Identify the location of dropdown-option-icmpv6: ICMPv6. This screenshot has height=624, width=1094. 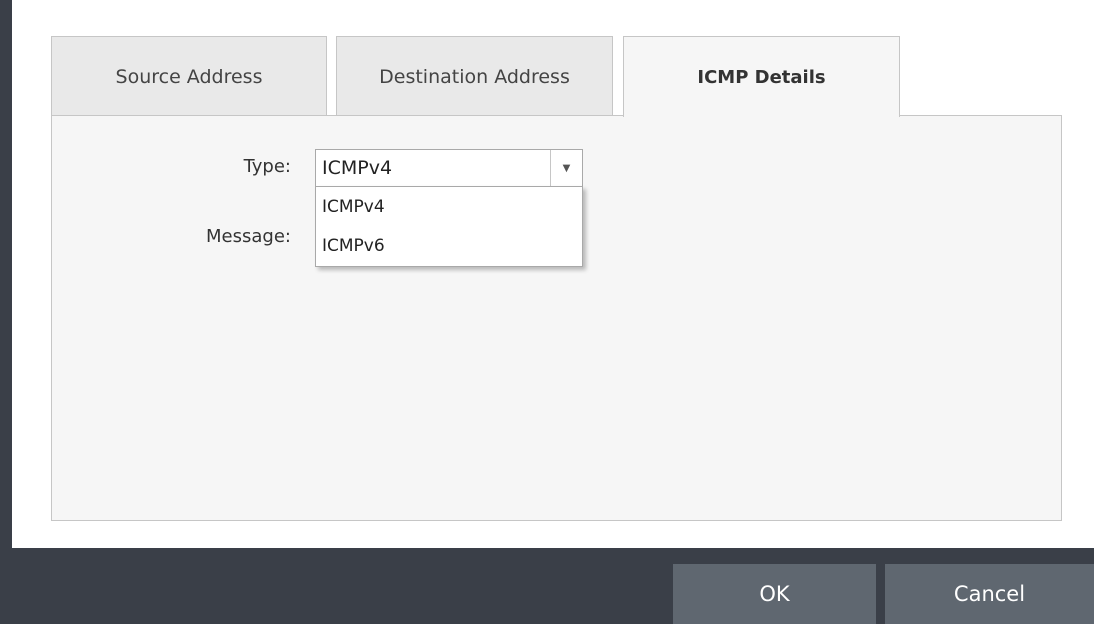
(449, 245).